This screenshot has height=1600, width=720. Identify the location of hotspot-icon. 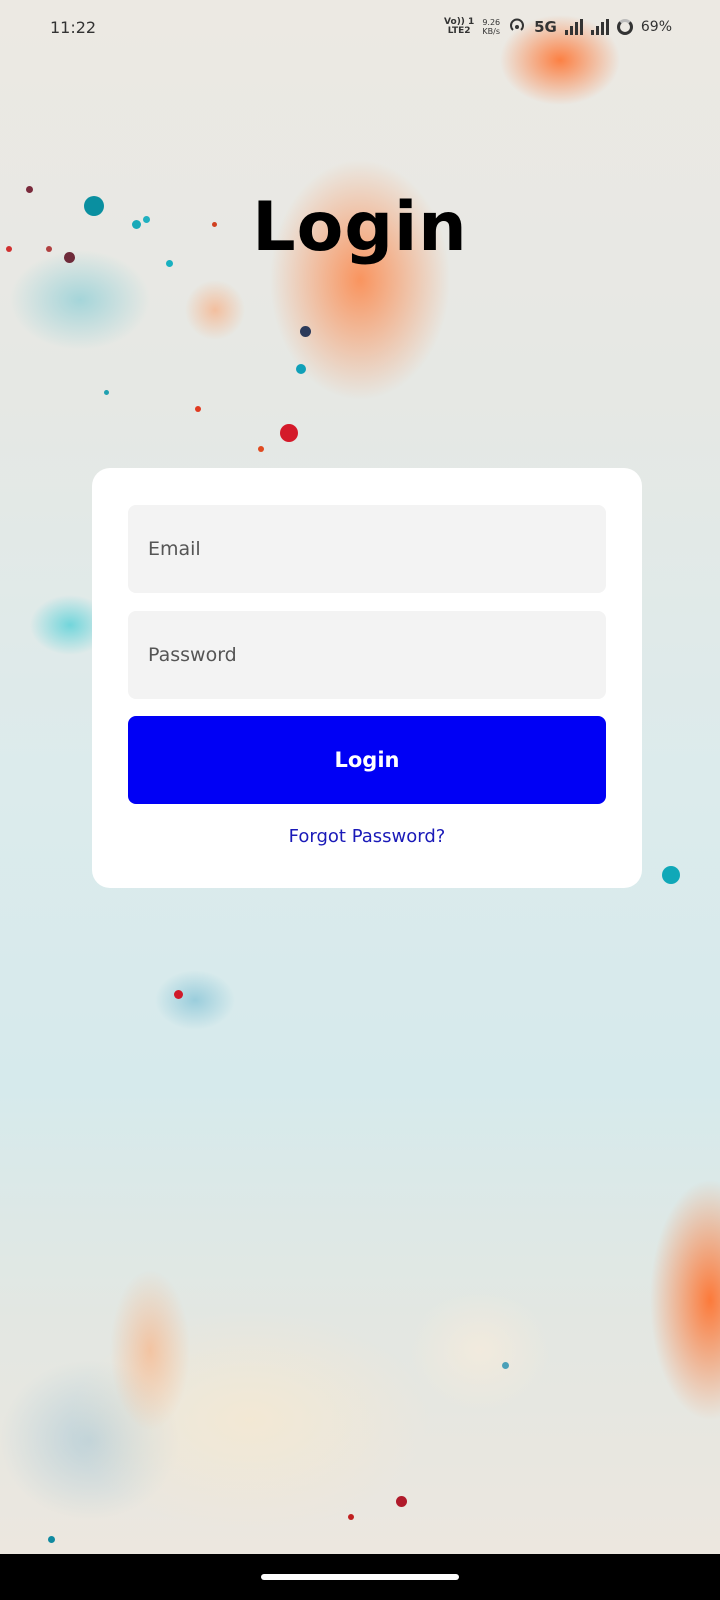
(517, 27).